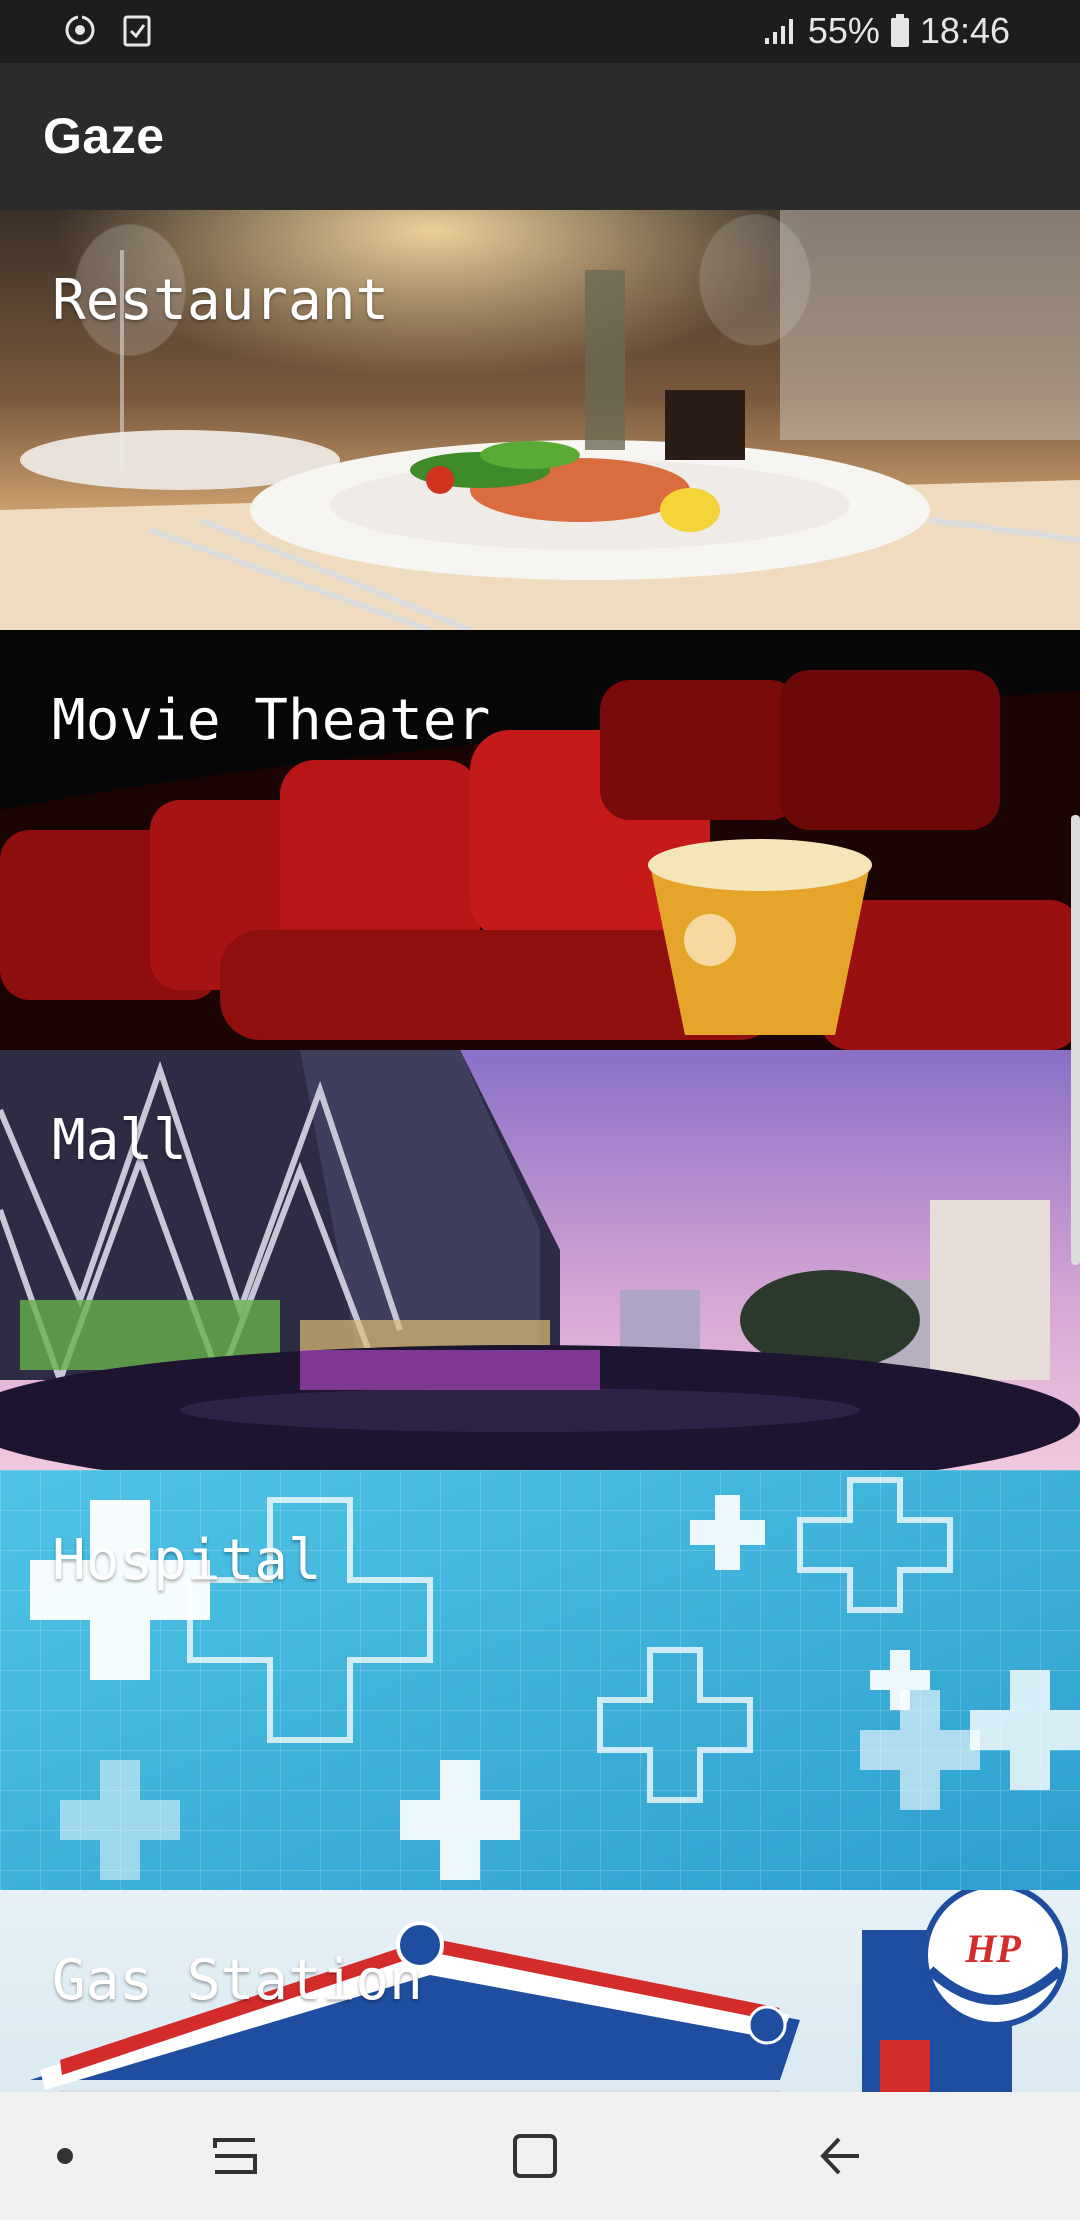 Image resolution: width=1080 pixels, height=2220 pixels. I want to click on back-button, so click(840, 2156).